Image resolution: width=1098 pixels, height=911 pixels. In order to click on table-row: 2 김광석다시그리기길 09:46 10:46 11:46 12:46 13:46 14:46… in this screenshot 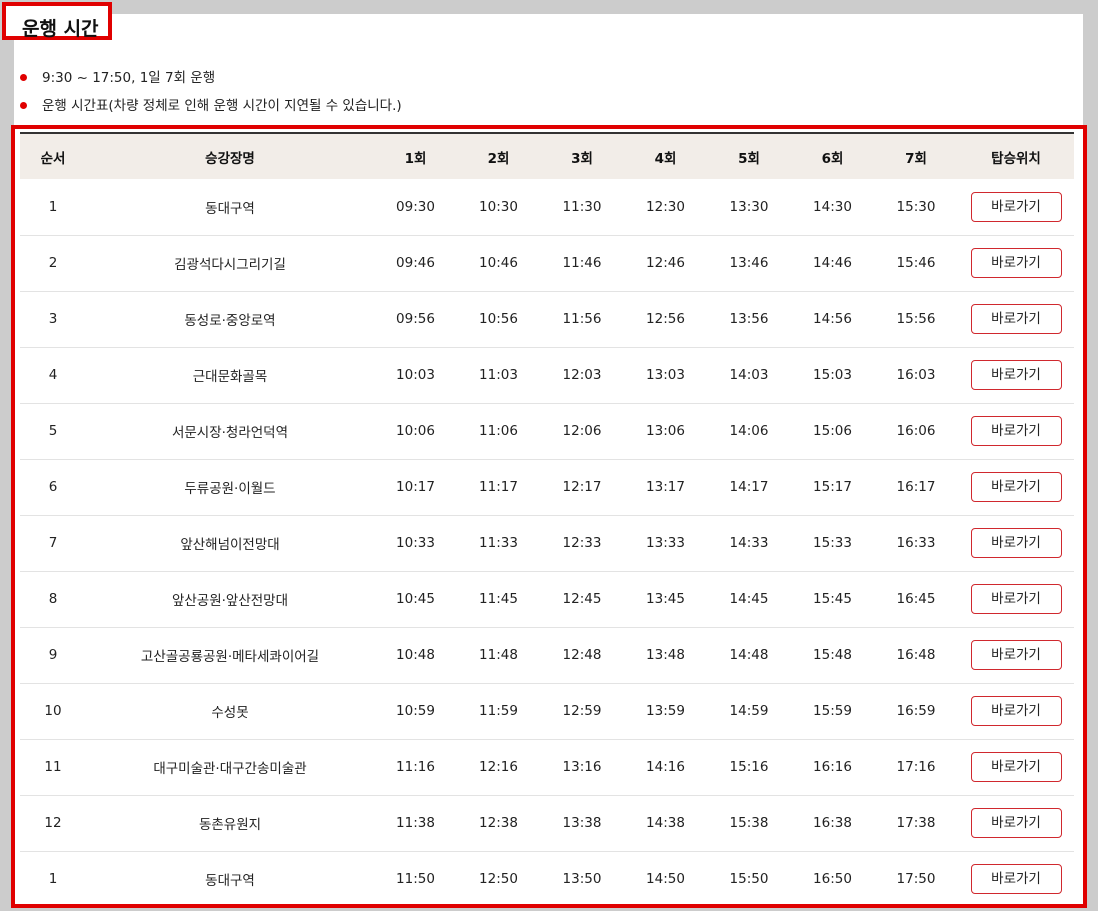, I will do `click(547, 263)`.